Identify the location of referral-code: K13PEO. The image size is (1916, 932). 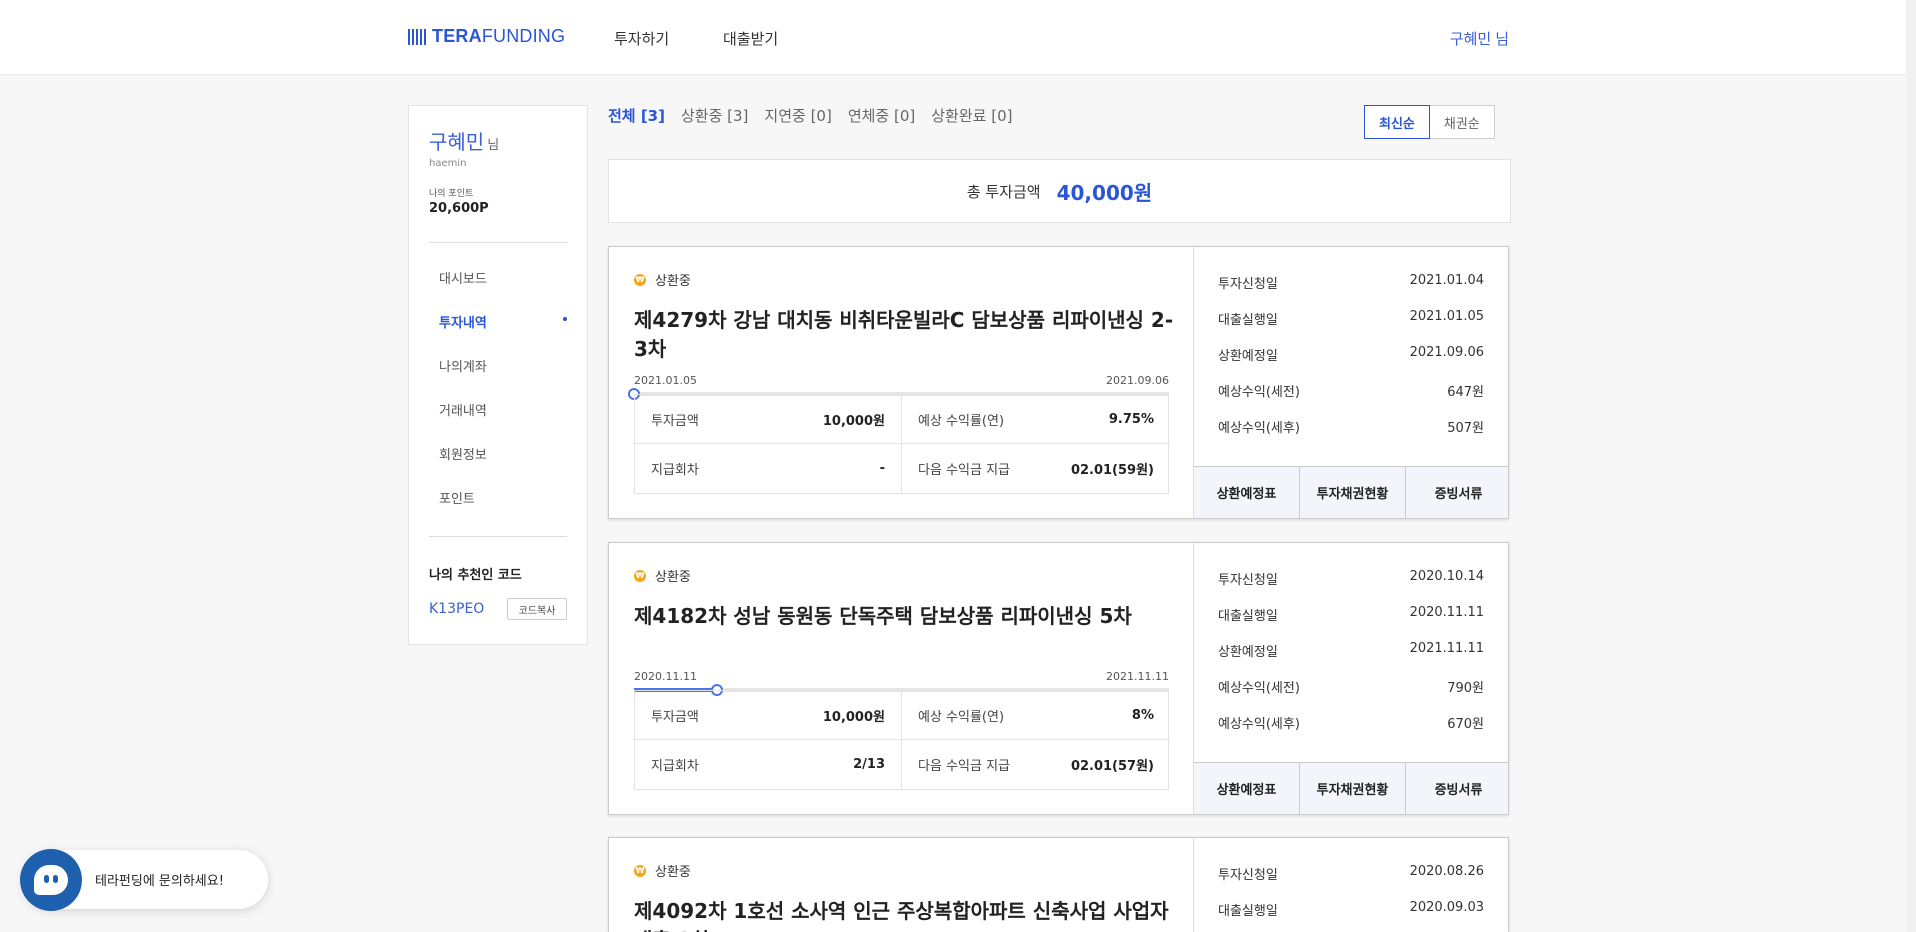
(457, 609).